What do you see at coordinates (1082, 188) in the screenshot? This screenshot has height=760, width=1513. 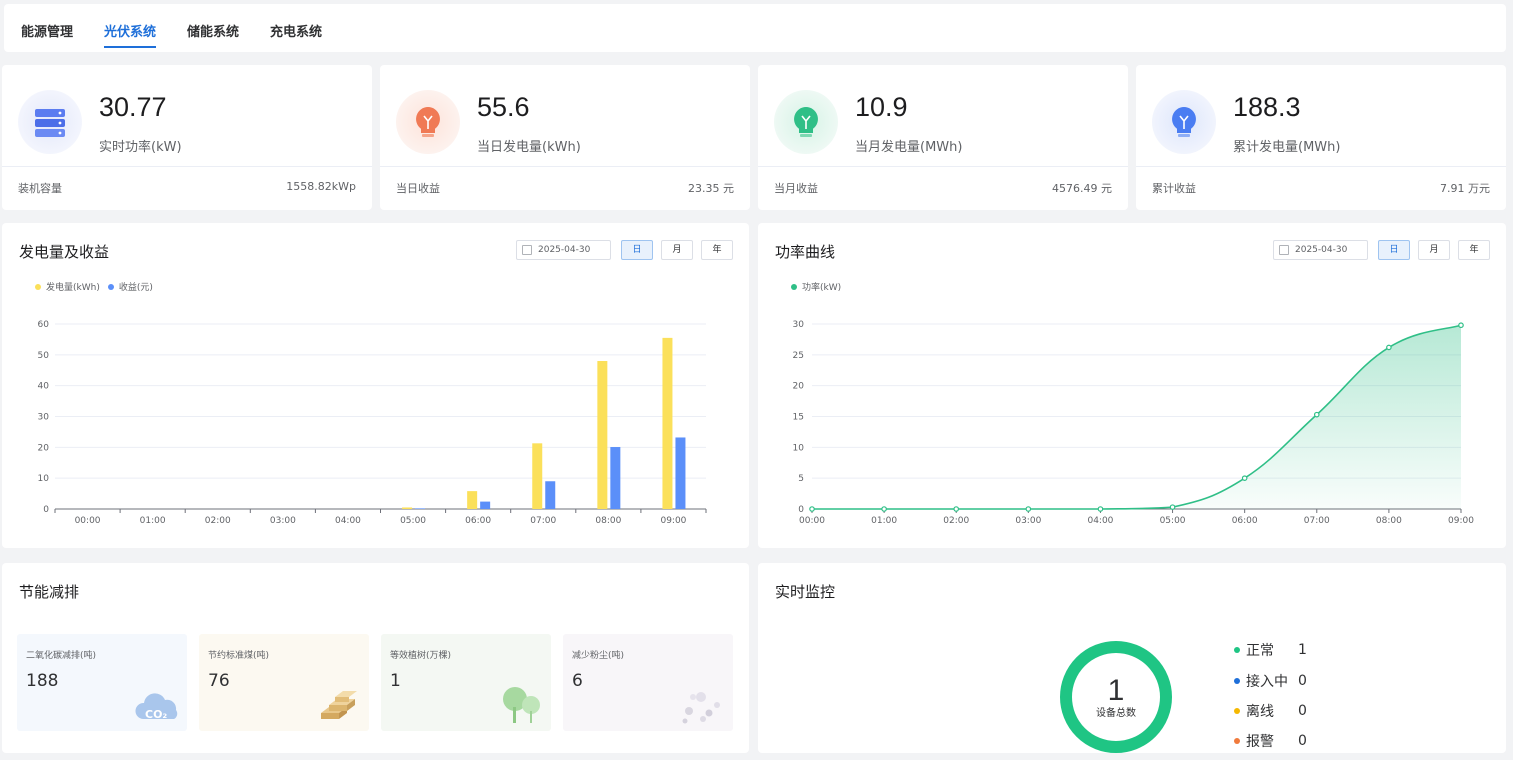 I see `stat-sub-value: 4576.49 元` at bounding box center [1082, 188].